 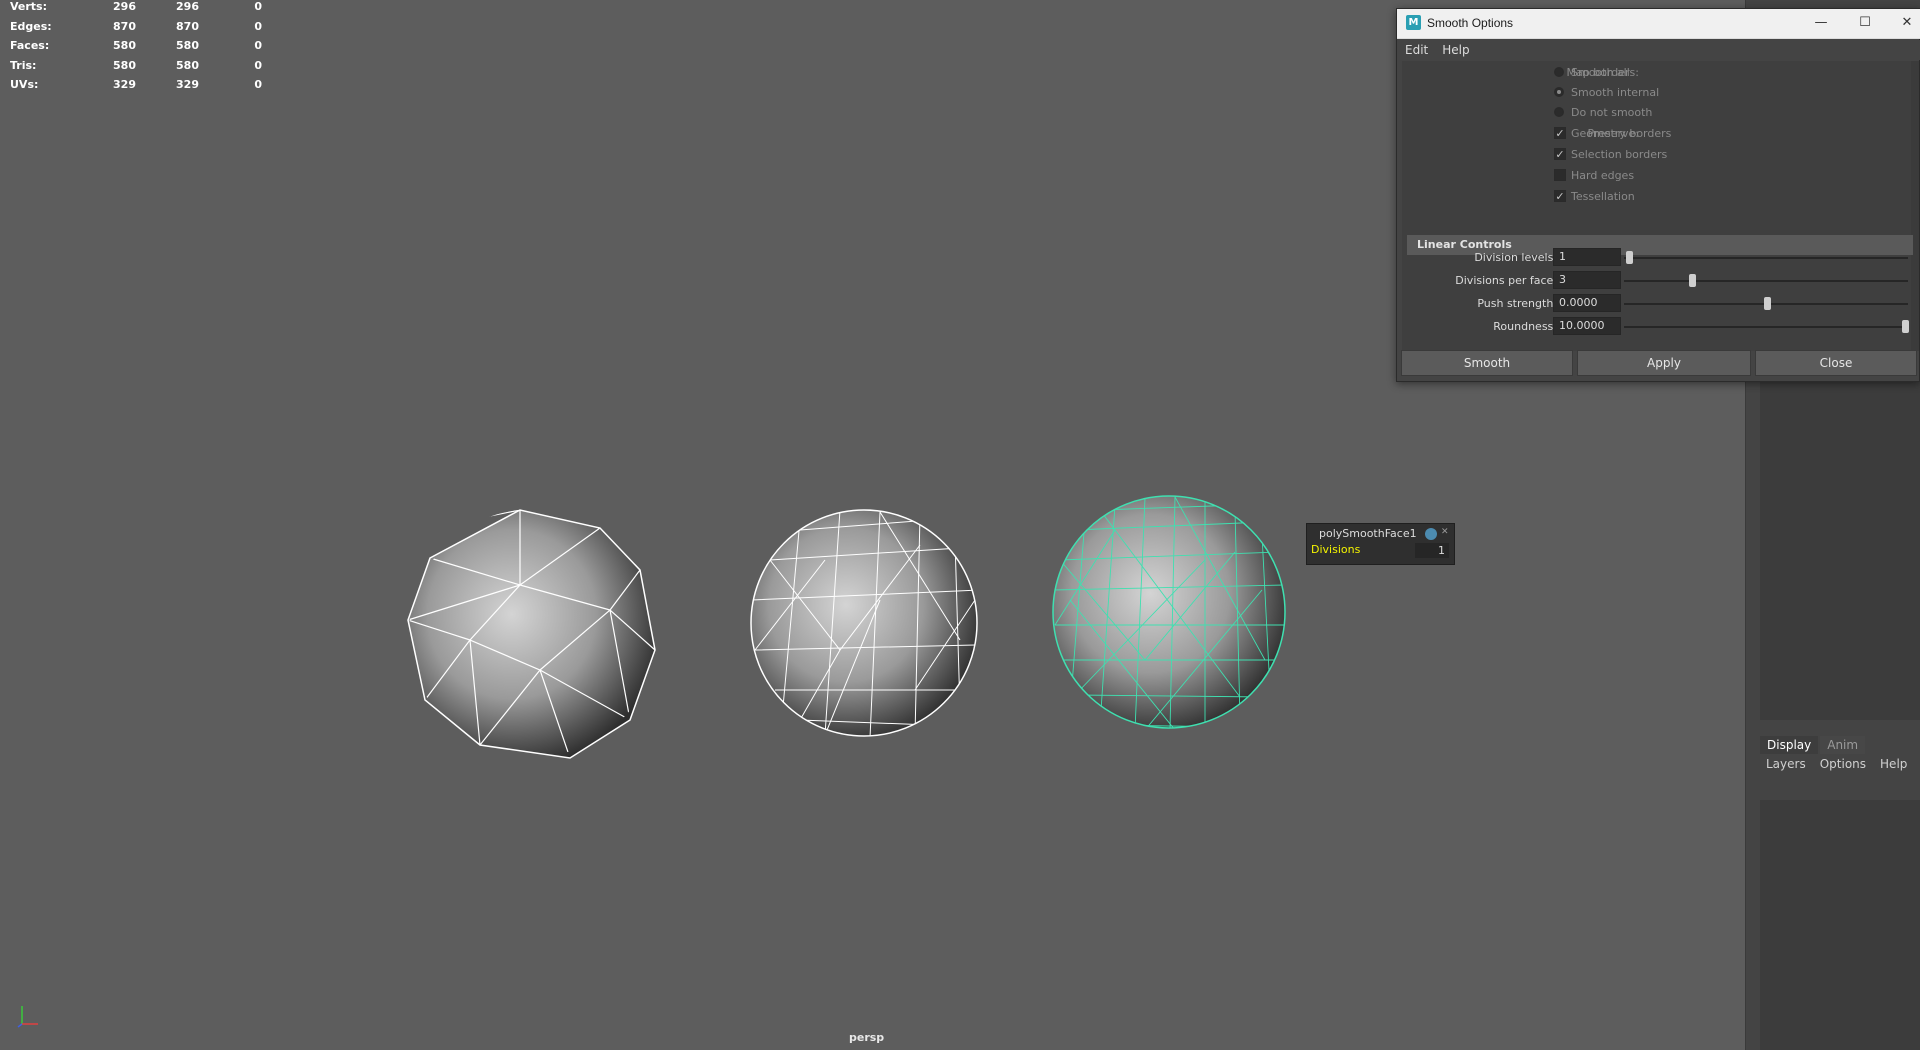 I want to click on smooth-button: Smooth, so click(x=1487, y=363).